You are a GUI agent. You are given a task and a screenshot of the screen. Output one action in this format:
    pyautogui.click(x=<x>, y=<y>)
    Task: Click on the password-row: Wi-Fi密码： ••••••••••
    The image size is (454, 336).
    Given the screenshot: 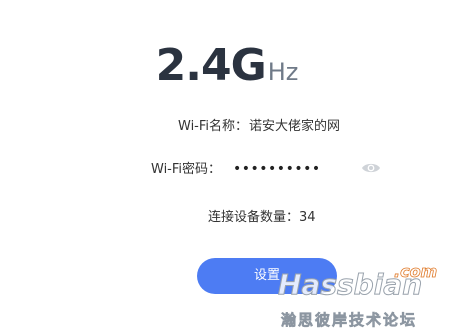 What is the action you would take?
    pyautogui.click(x=236, y=167)
    